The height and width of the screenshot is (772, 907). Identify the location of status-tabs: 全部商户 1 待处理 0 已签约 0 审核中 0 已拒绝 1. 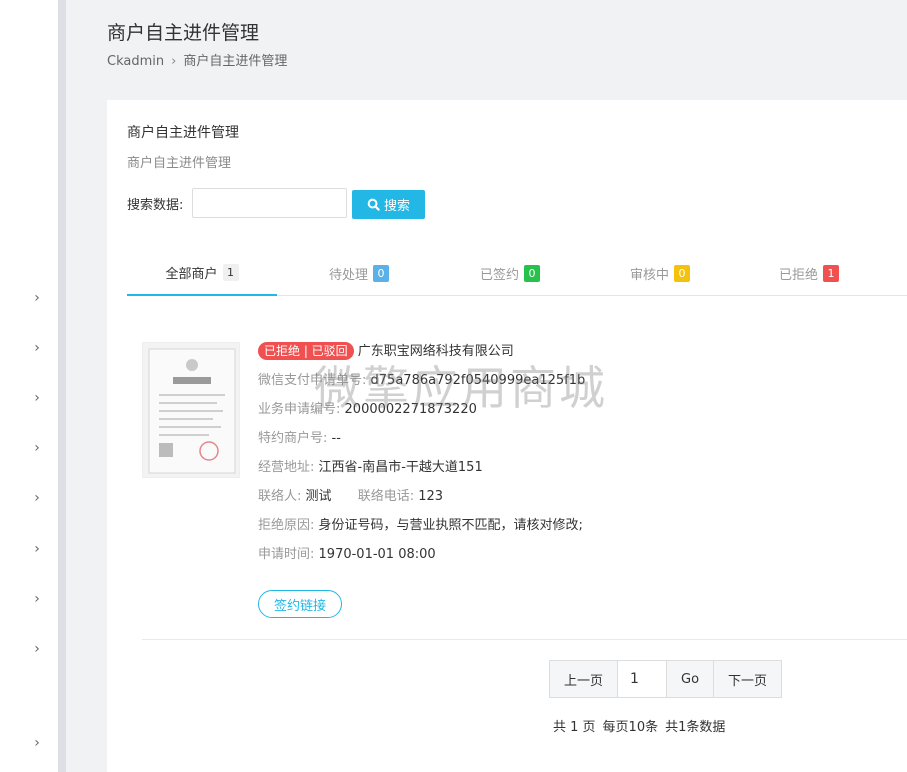
(517, 273).